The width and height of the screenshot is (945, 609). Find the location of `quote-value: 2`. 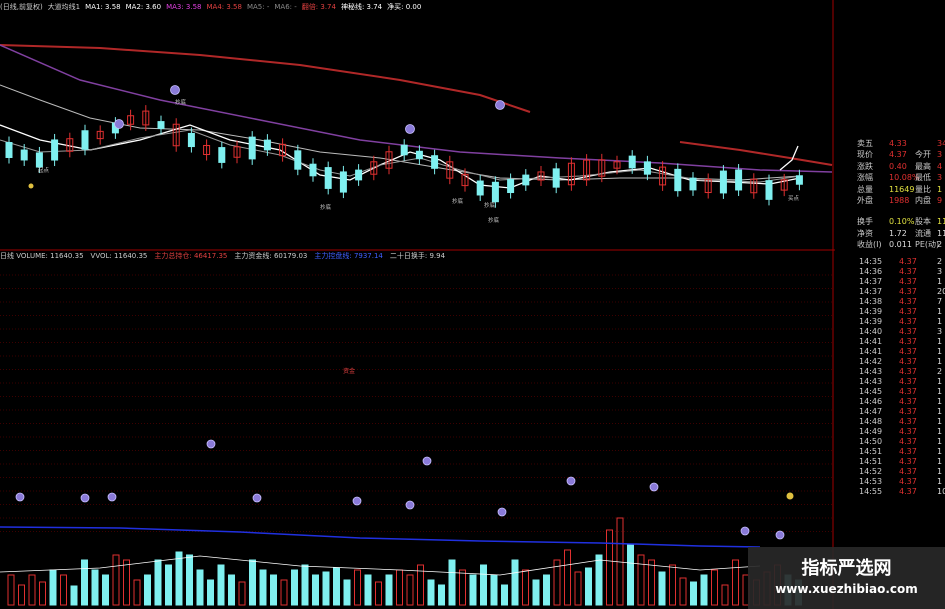

quote-value: 2 is located at coordinates (940, 245).